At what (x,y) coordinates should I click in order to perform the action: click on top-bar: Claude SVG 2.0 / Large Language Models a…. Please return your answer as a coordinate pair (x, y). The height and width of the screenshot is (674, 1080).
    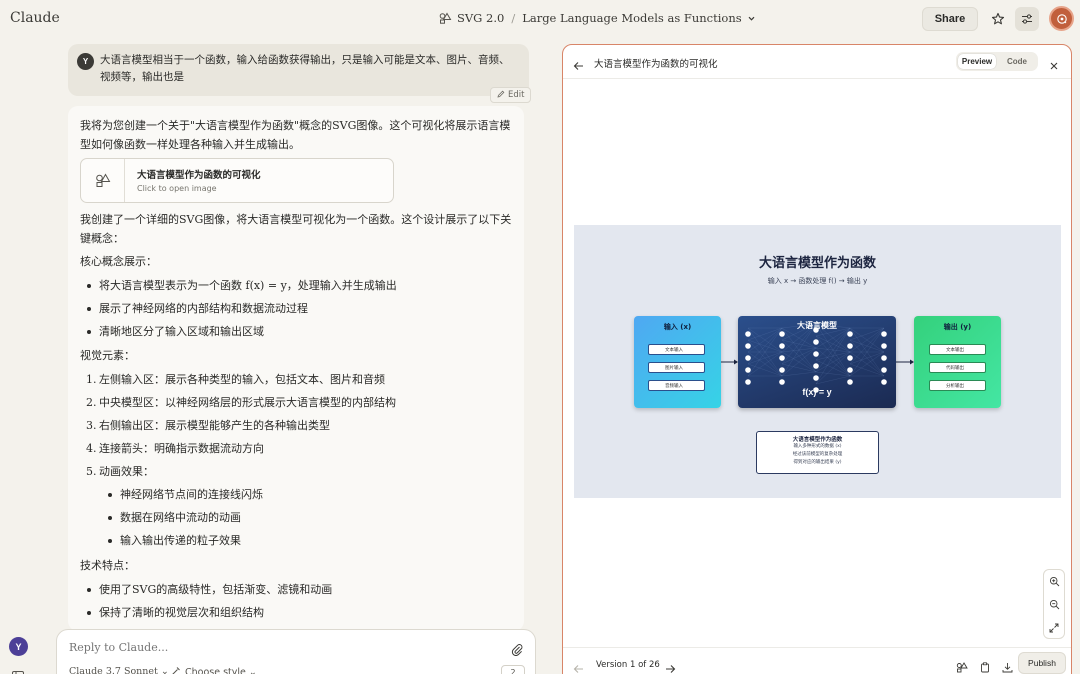
    Looking at the image, I should click on (540, 19).